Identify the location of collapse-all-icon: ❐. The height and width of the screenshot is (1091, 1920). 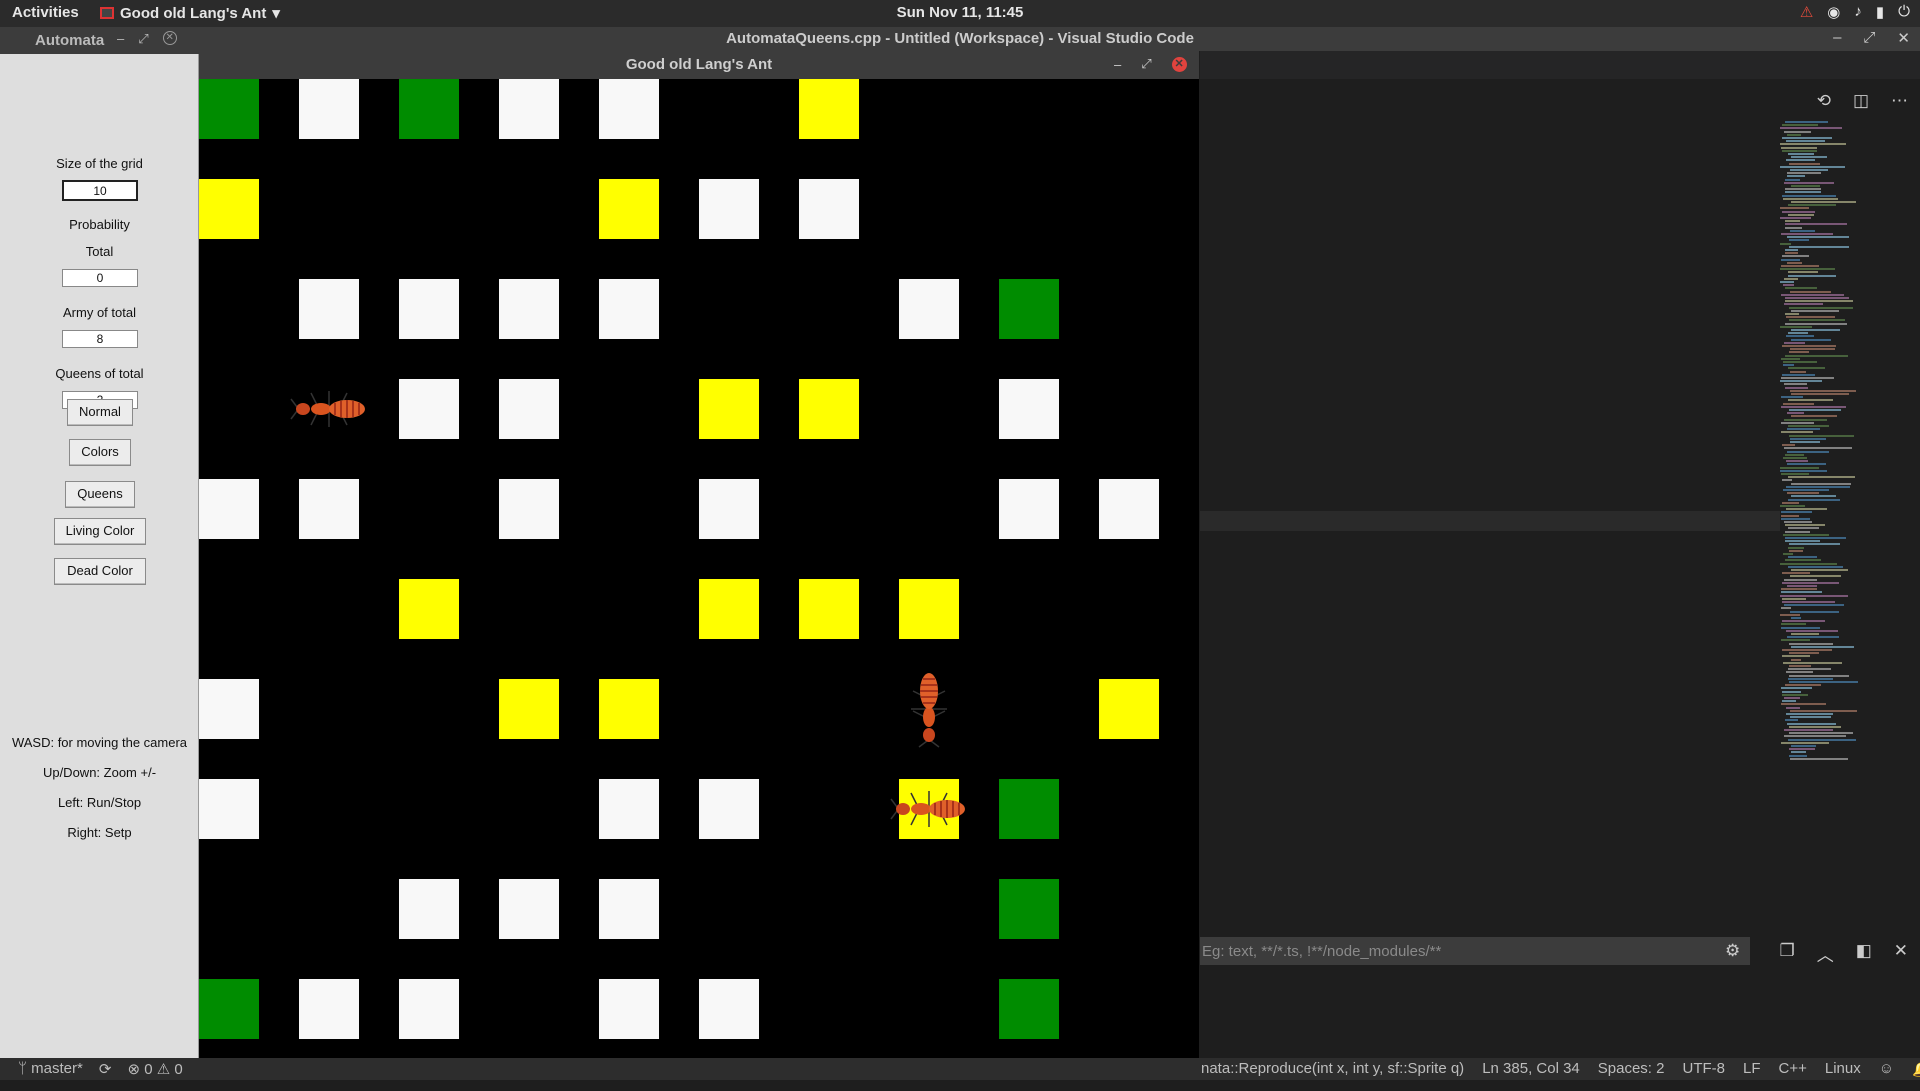
(1786, 953).